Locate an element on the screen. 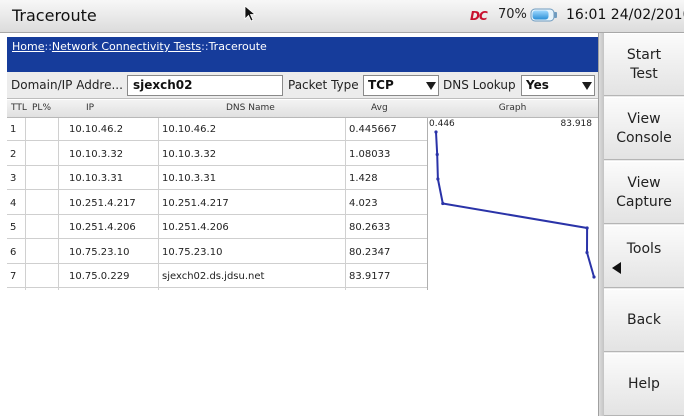 Image resolution: width=684 pixels, height=416 pixels. cell-ttl: 7 is located at coordinates (13, 276).